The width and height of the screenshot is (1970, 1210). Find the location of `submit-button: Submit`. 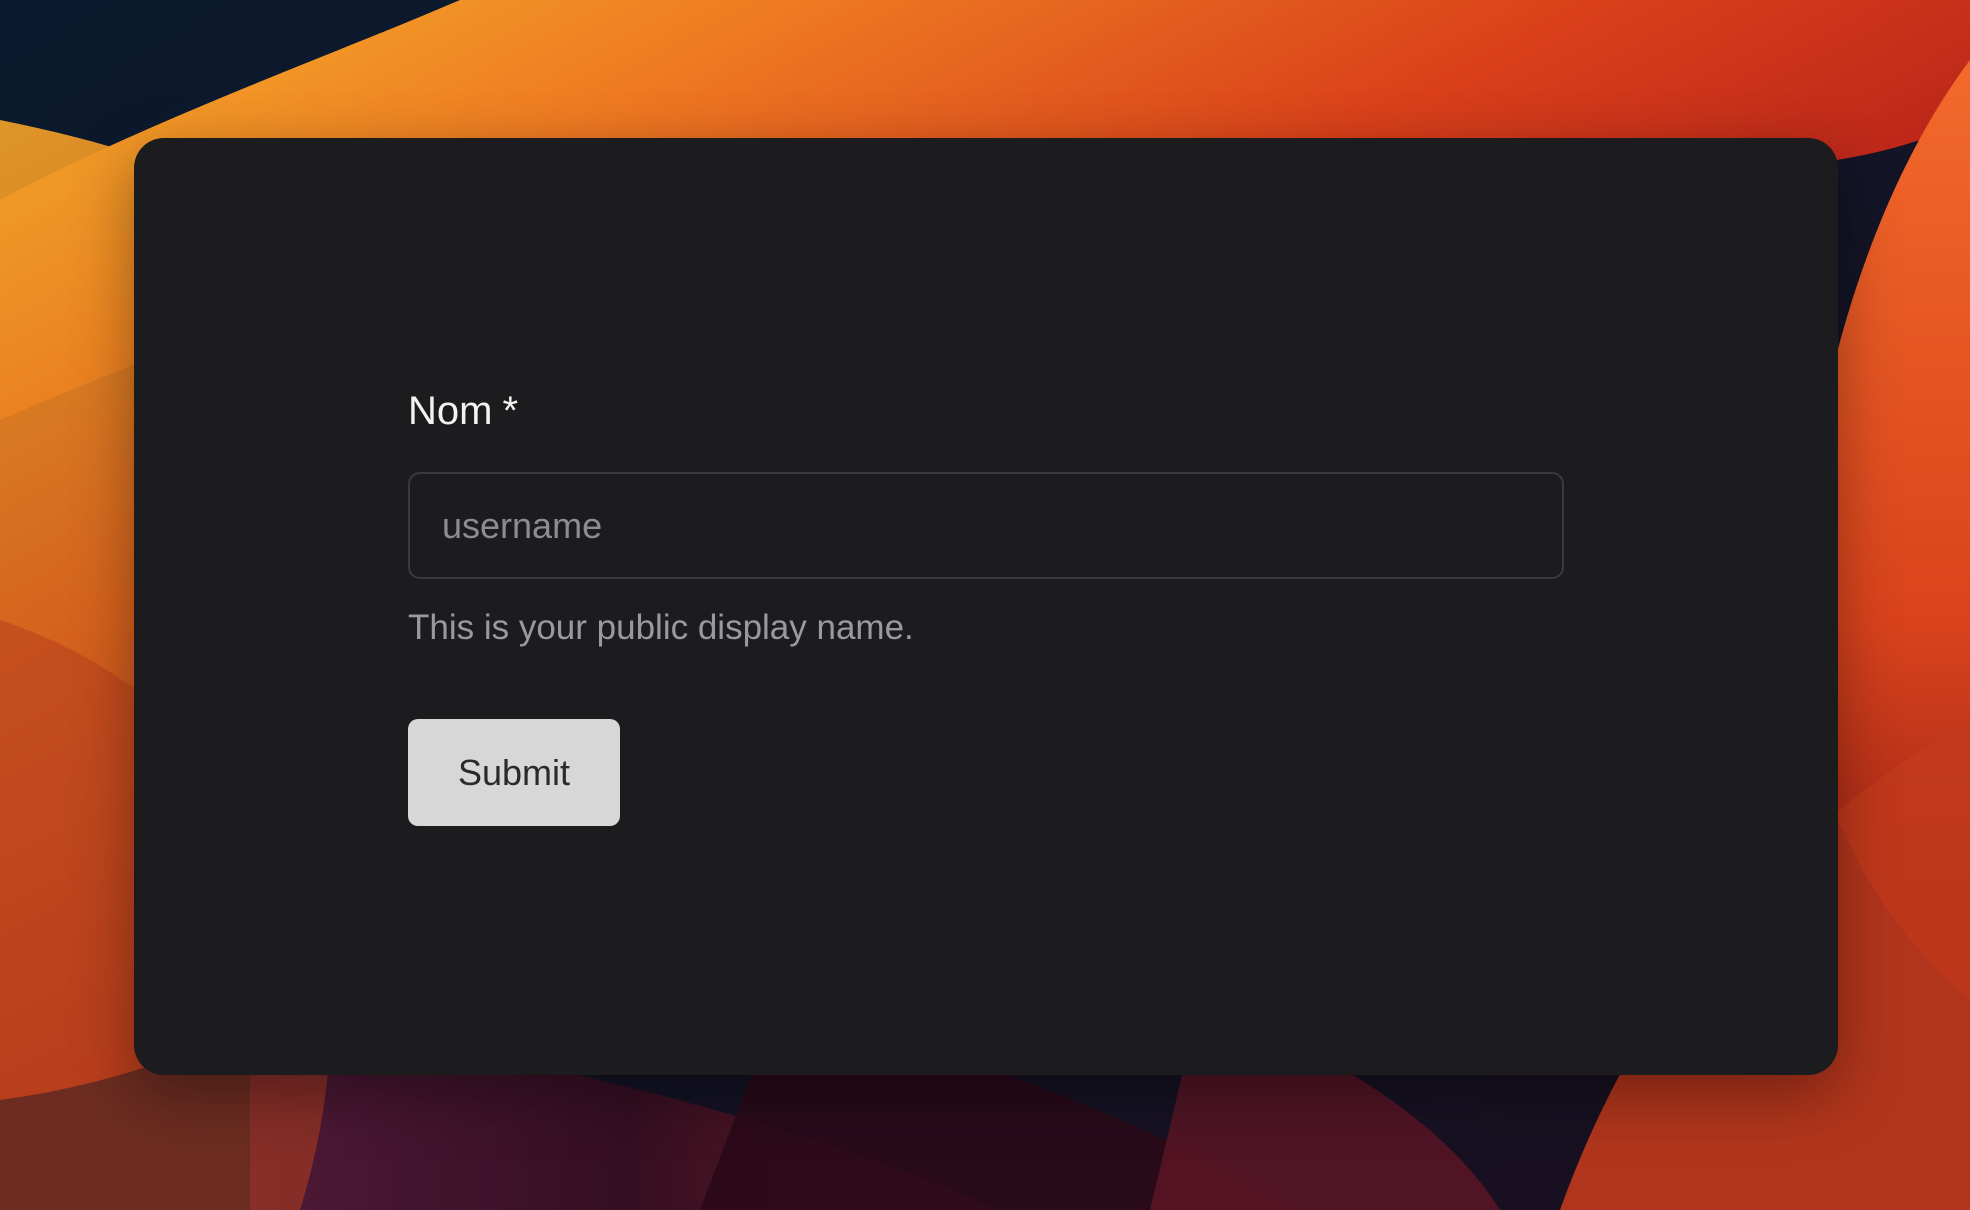

submit-button: Submit is located at coordinates (514, 772).